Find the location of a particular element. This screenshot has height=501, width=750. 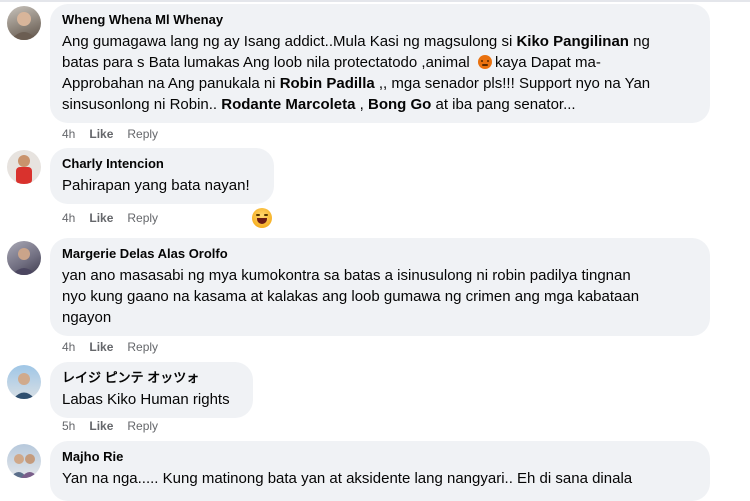

comment-text-segment: Approbahan na Ang panukala ni is located at coordinates (171, 83).